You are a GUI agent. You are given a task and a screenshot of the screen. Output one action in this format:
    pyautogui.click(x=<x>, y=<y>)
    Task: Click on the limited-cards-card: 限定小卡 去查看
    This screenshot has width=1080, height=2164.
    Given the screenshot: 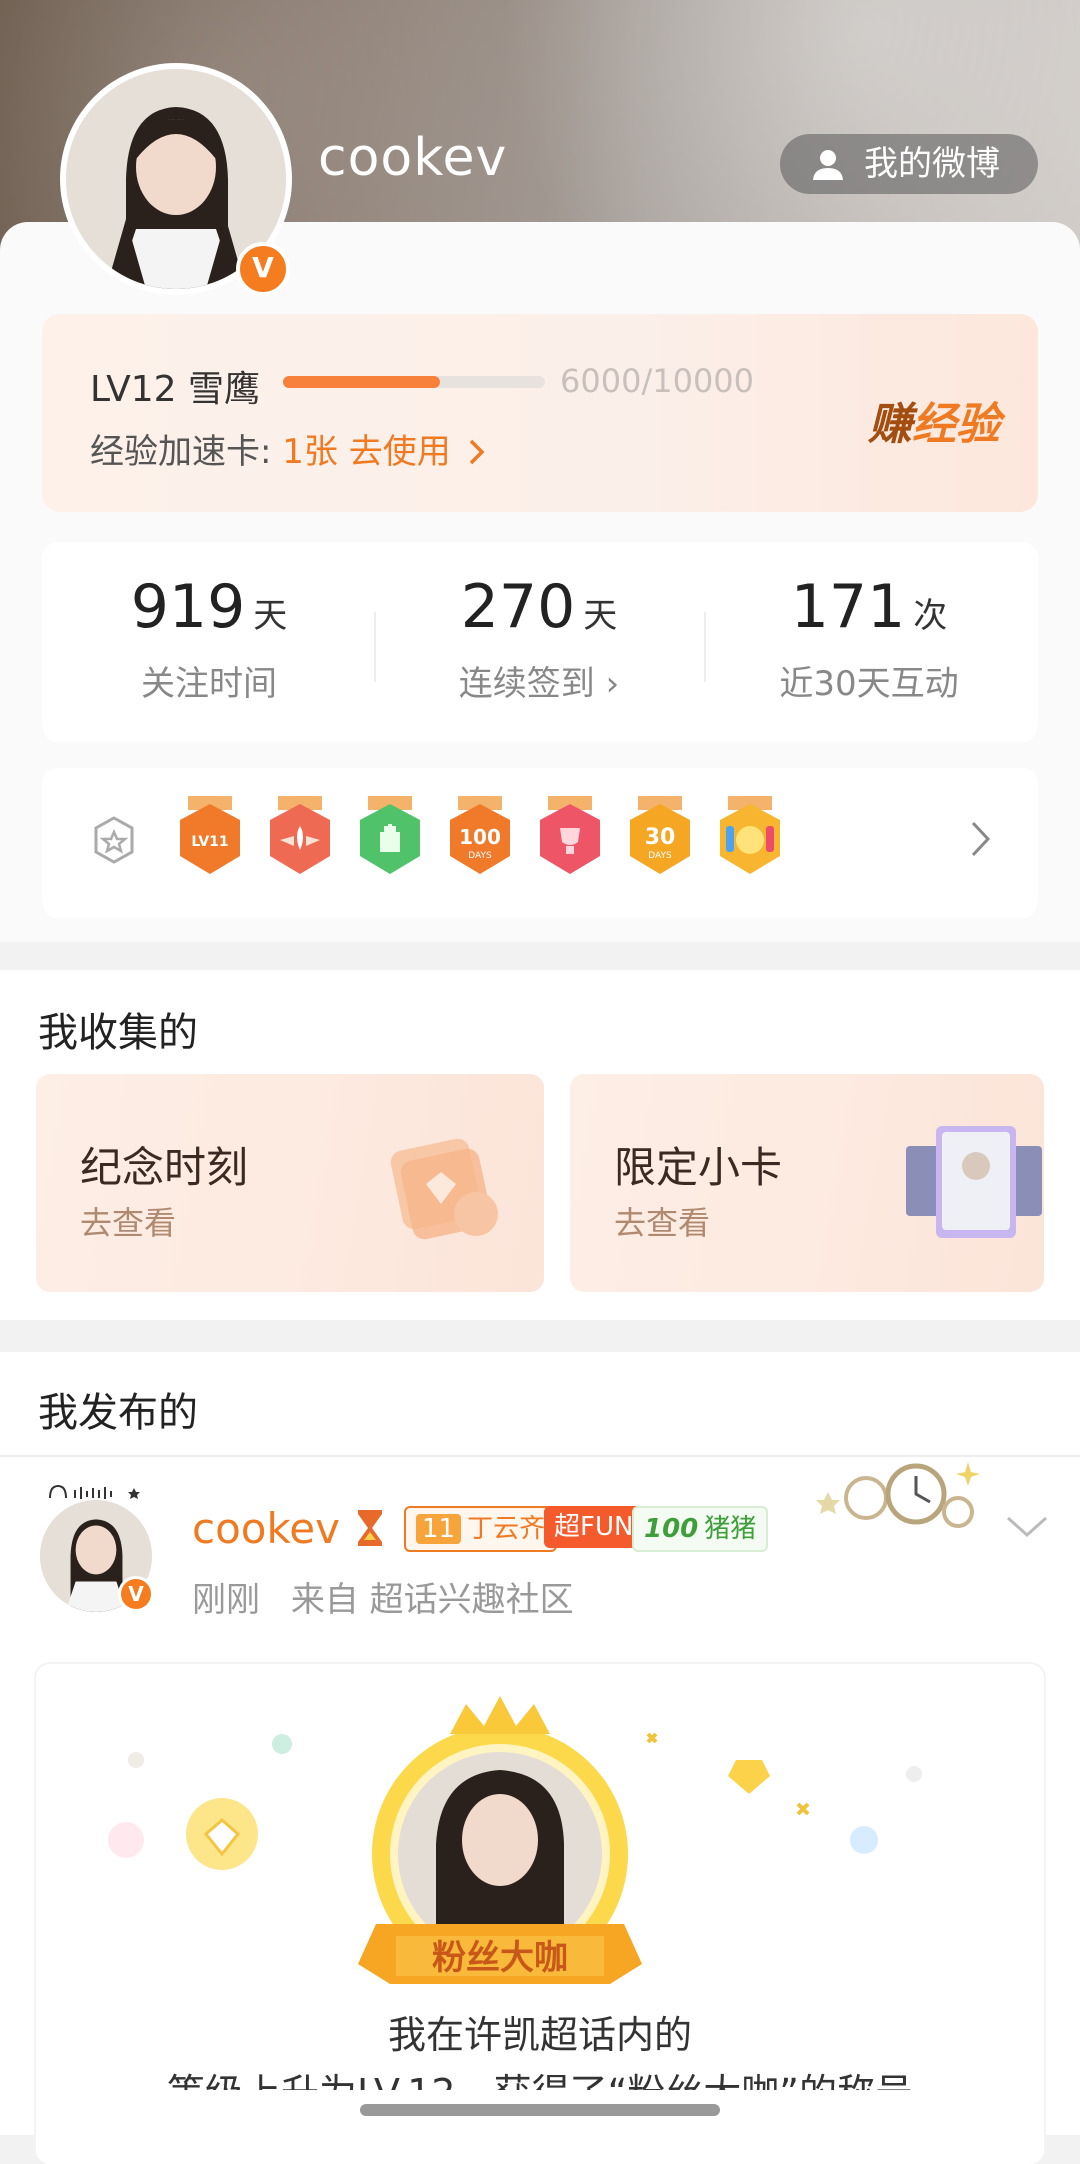 What is the action you would take?
    pyautogui.click(x=807, y=1183)
    